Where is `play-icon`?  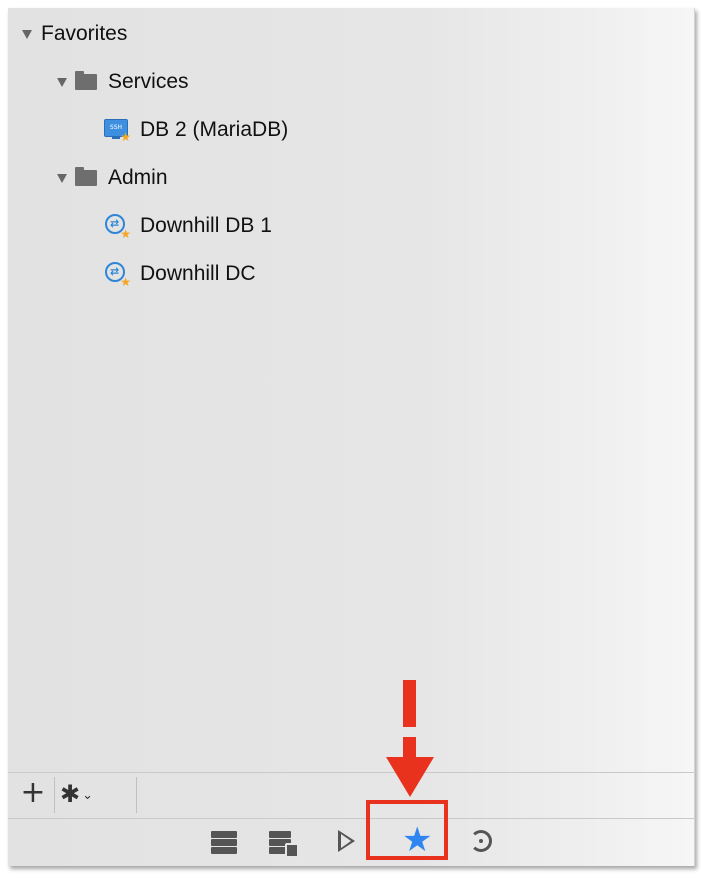 play-icon is located at coordinates (348, 842).